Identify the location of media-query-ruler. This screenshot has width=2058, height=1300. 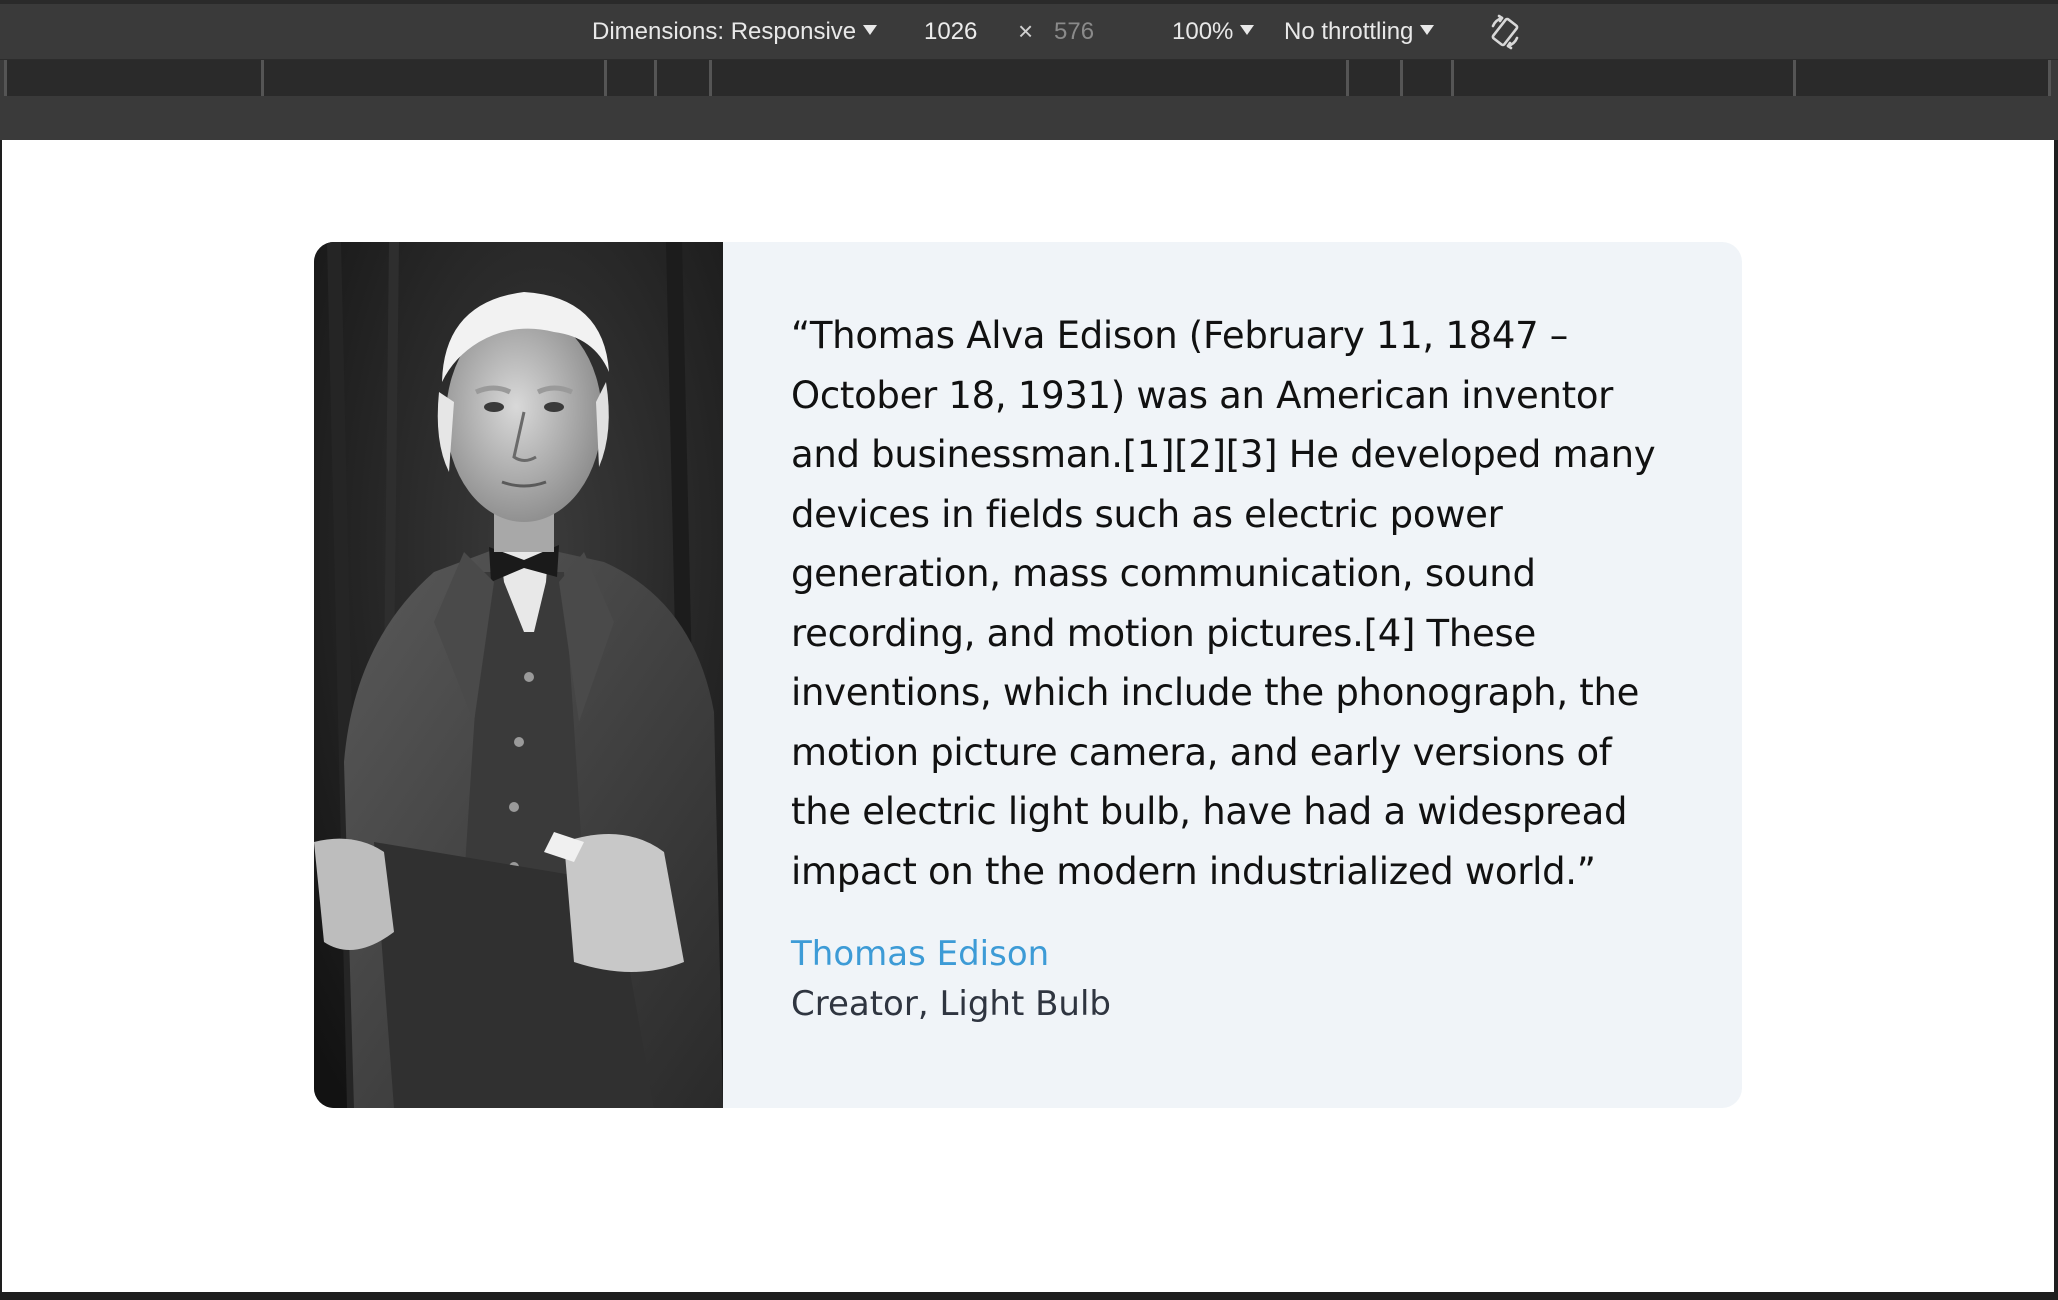
(1029, 78).